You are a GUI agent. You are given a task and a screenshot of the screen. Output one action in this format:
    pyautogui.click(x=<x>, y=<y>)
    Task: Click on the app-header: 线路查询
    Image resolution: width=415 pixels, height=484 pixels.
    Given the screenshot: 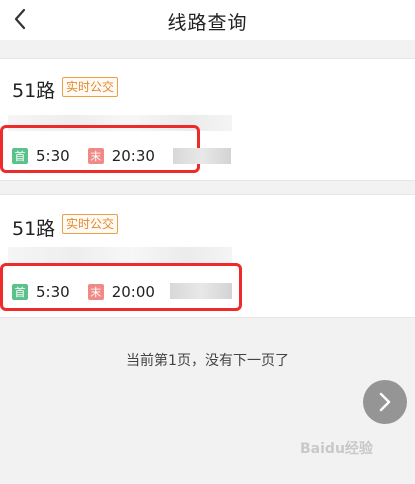 What is the action you would take?
    pyautogui.click(x=207, y=20)
    